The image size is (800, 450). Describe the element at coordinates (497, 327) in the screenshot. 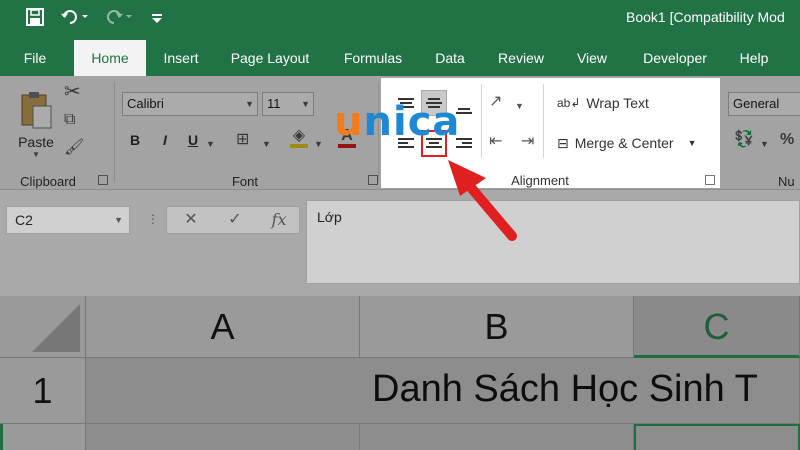

I see `column-header-b: B` at that location.